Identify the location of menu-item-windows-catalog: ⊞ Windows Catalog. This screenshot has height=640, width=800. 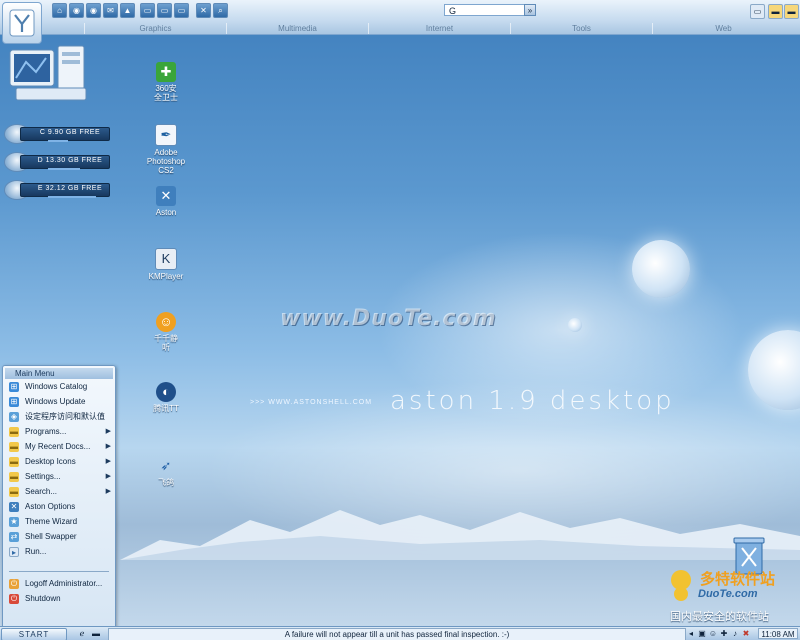
(60, 387).